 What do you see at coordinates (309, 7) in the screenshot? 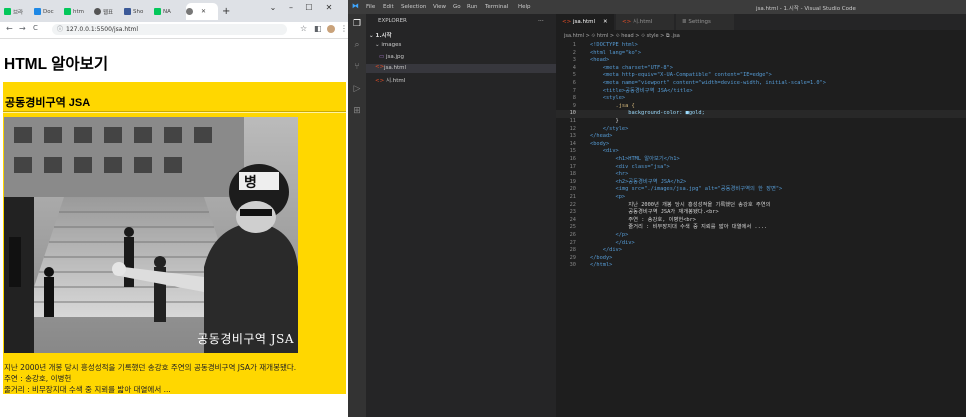
I see `maximize-button: ☐` at bounding box center [309, 7].